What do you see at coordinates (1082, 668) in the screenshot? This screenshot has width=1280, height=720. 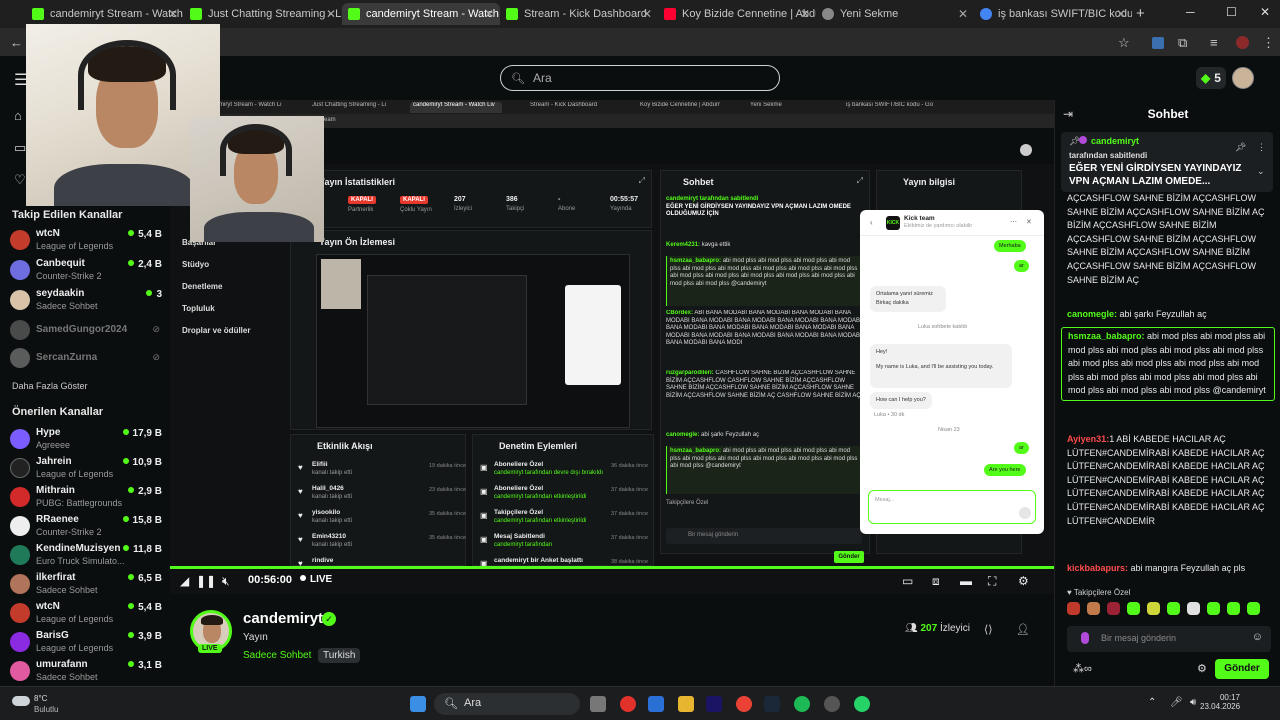 I see `chat-tools-icon: ⁂∞` at bounding box center [1082, 668].